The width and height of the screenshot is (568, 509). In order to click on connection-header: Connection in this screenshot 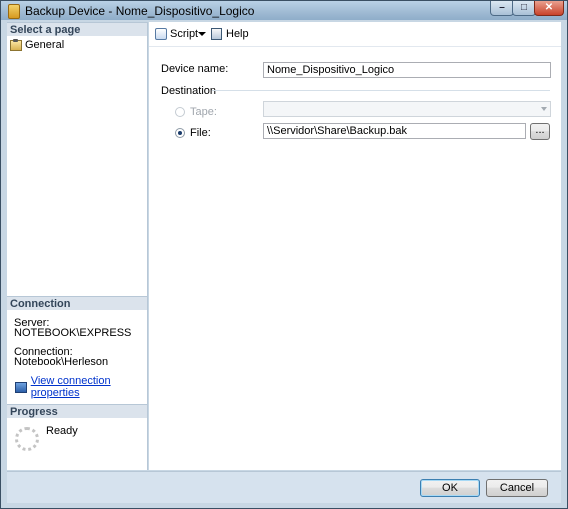, I will do `click(77, 303)`.